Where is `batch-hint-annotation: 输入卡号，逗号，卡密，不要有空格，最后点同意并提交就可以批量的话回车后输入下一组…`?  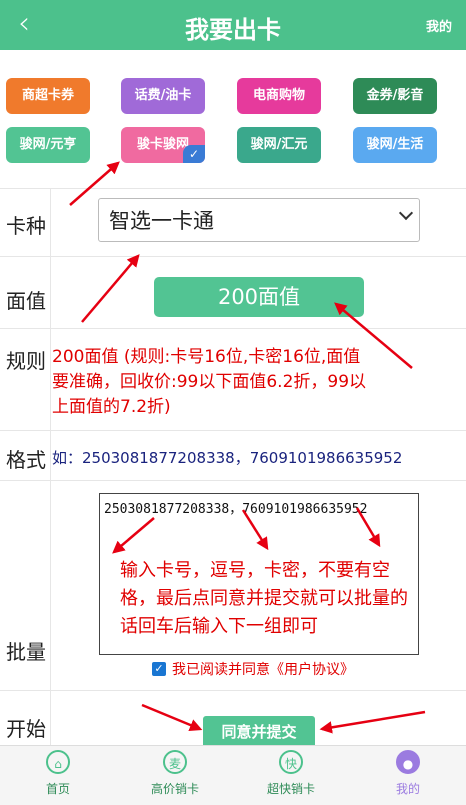 batch-hint-annotation: 输入卡号，逗号，卡密，不要有空格，最后点同意并提交就可以批量的话回车后输入下一组… is located at coordinates (264, 598).